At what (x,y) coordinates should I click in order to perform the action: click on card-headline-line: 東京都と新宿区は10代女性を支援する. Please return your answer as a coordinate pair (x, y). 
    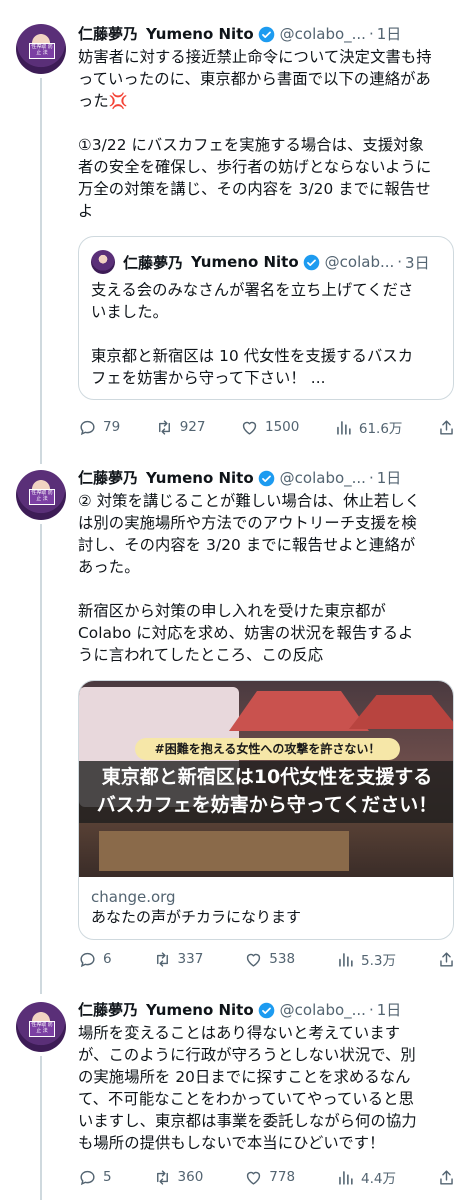
    Looking at the image, I should click on (267, 777).